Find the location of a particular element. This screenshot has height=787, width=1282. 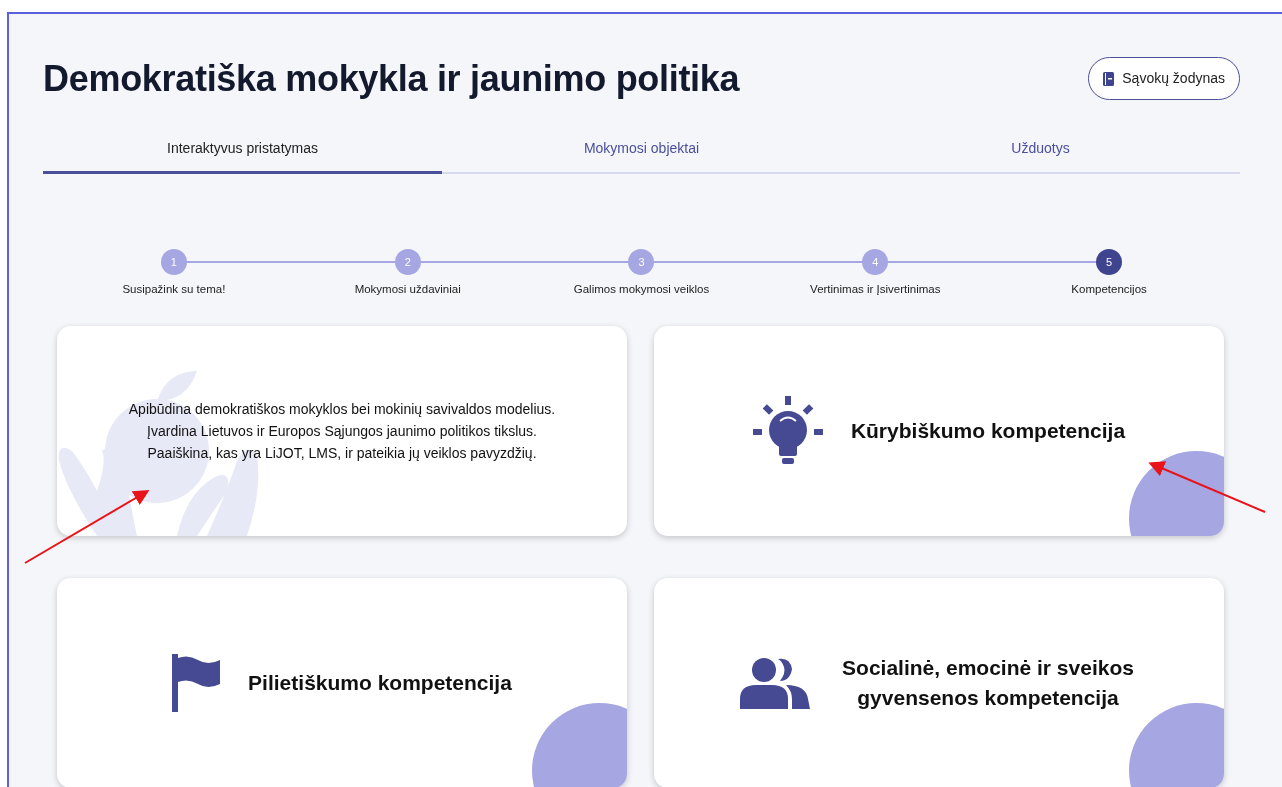

competency-card: Apibūdina demokratiškos mokyklos bei mokinių savivaldos modelius. Įvardina Lietuvos ir Europos Sąjungos jaunimo politikos tikslus. Paaiškina, kas yra LiJOT, LMS, ir pateikia jų veiklos pavyzdžių. is located at coordinates (342, 431).